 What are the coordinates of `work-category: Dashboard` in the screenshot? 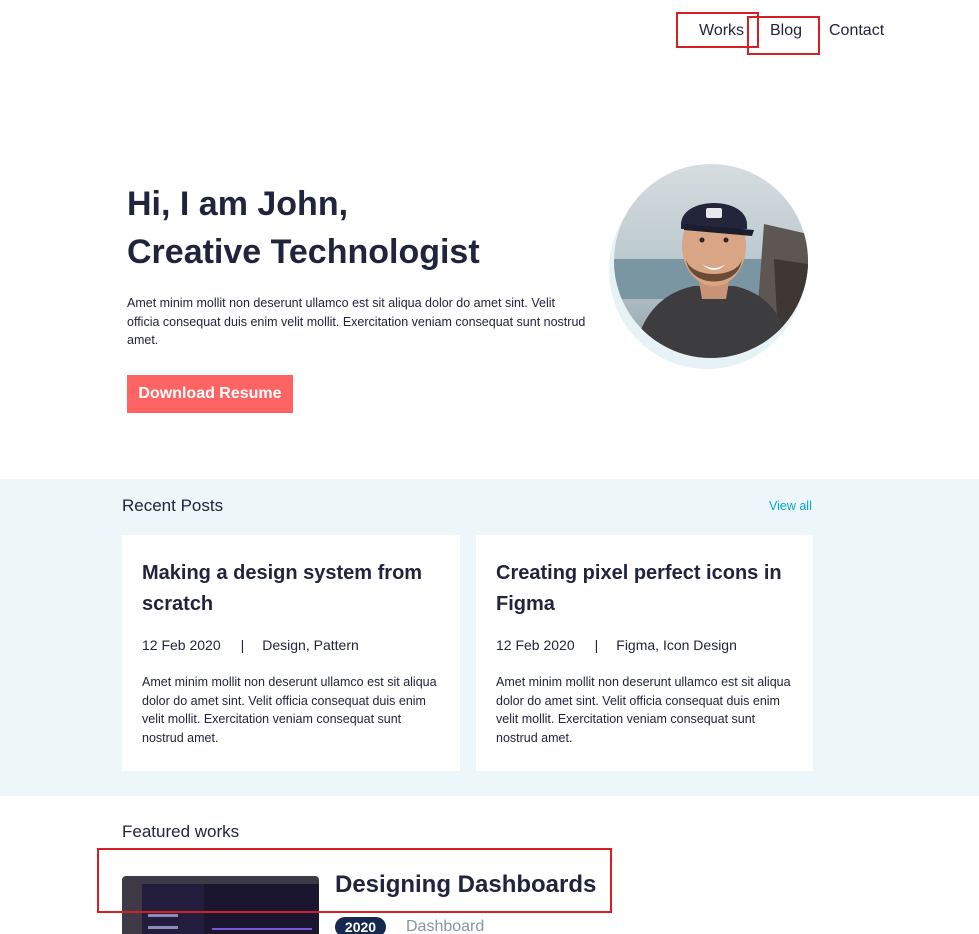 It's located at (445, 926).